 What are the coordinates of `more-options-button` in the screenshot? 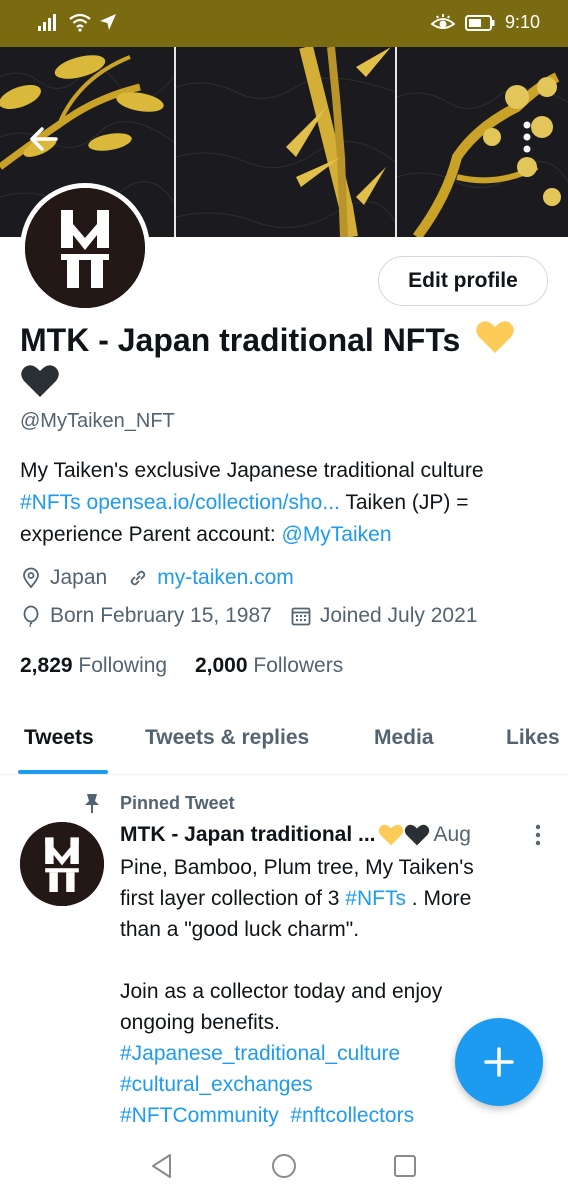 It's located at (527, 137).